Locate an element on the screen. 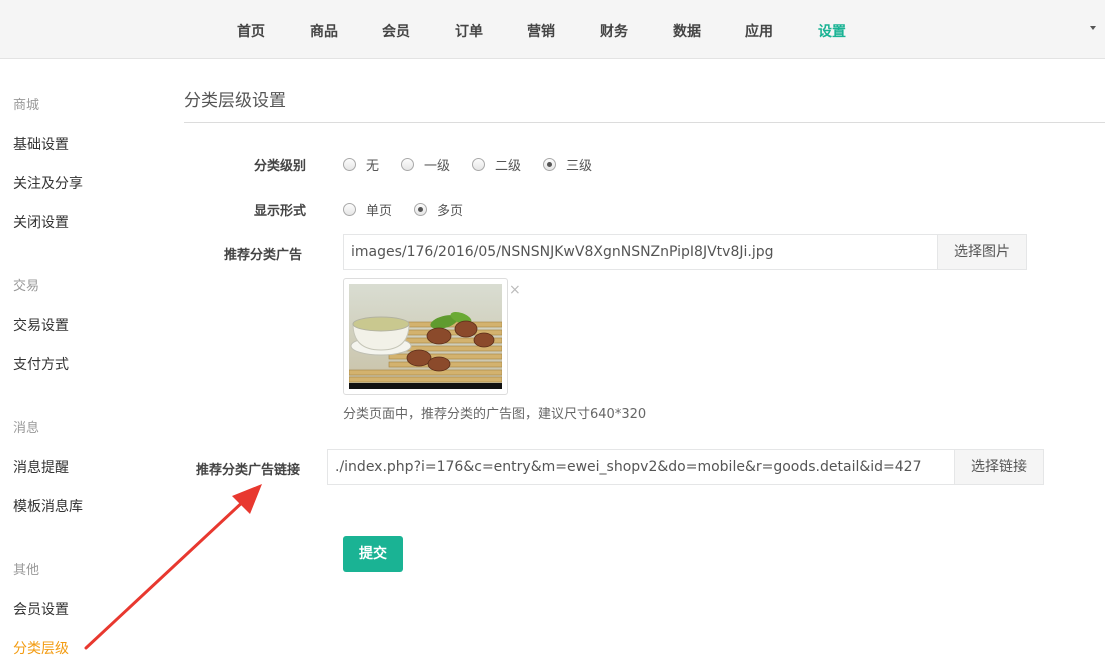 This screenshot has height=662, width=1105. radio-label: 三级 is located at coordinates (579, 166).